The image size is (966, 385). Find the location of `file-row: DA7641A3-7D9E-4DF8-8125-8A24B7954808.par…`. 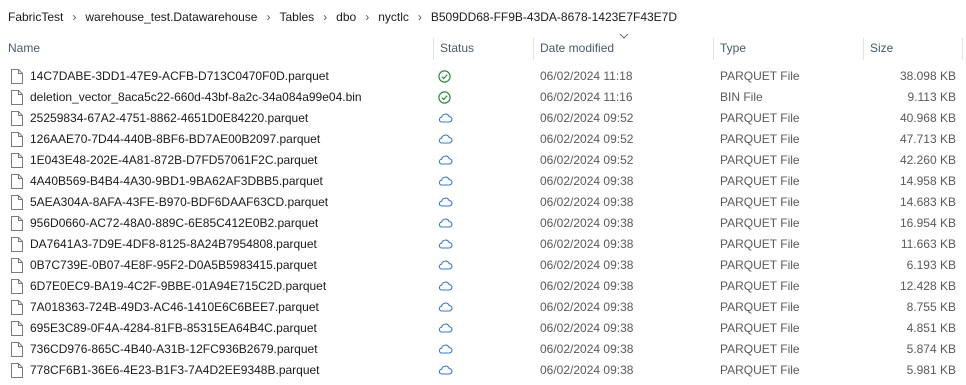

file-row: DA7641A3-7D9E-4DF8-8125-8A24B7954808.par… is located at coordinates (483, 244).